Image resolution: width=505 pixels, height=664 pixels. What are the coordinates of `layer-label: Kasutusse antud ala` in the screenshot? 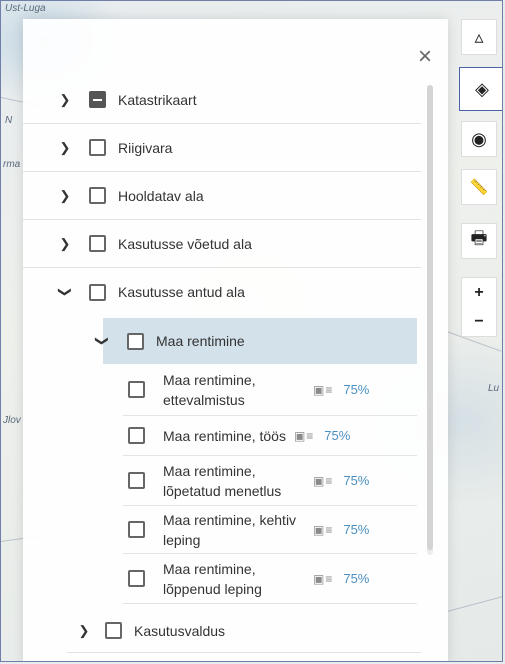 It's located at (181, 292).